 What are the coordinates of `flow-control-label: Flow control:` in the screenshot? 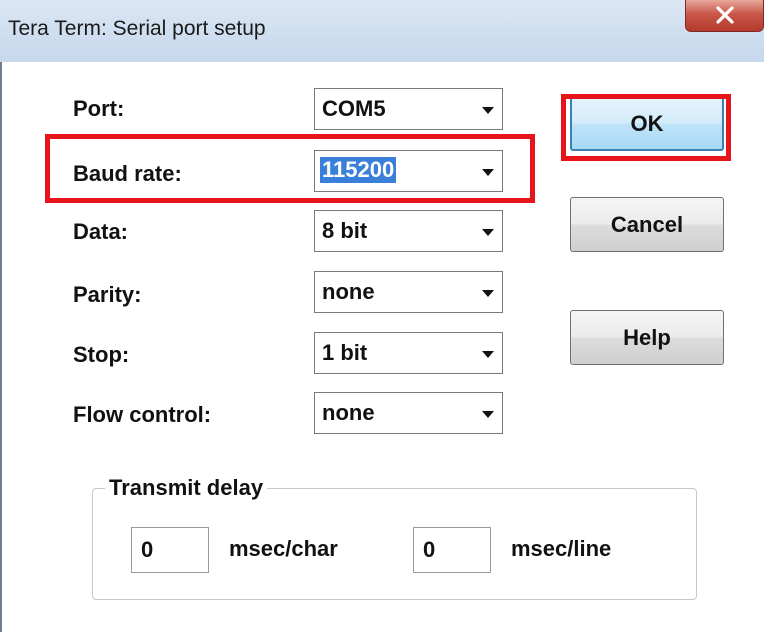 It's located at (142, 414).